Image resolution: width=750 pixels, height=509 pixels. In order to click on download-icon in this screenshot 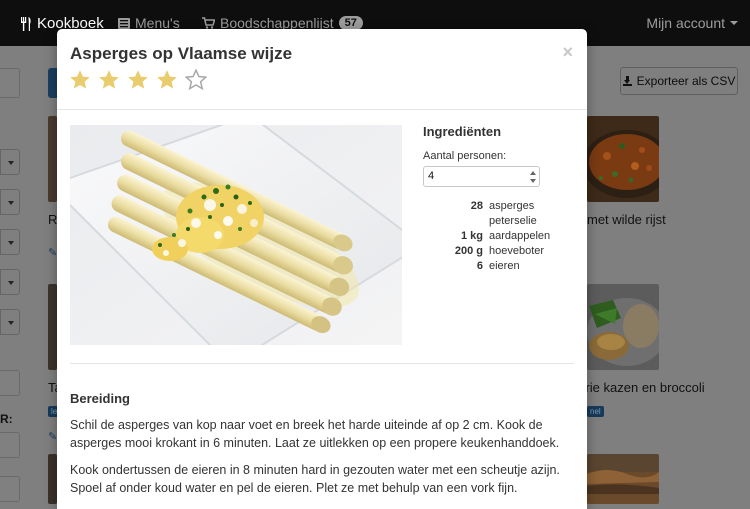, I will do `click(627, 81)`.